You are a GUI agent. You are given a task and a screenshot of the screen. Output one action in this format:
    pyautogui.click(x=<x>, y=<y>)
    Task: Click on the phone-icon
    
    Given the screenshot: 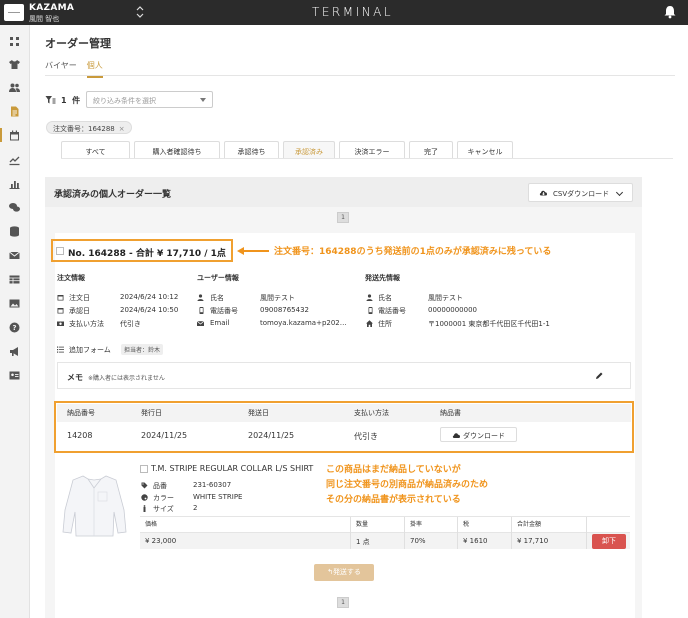 What is the action you would take?
    pyautogui.click(x=201, y=310)
    